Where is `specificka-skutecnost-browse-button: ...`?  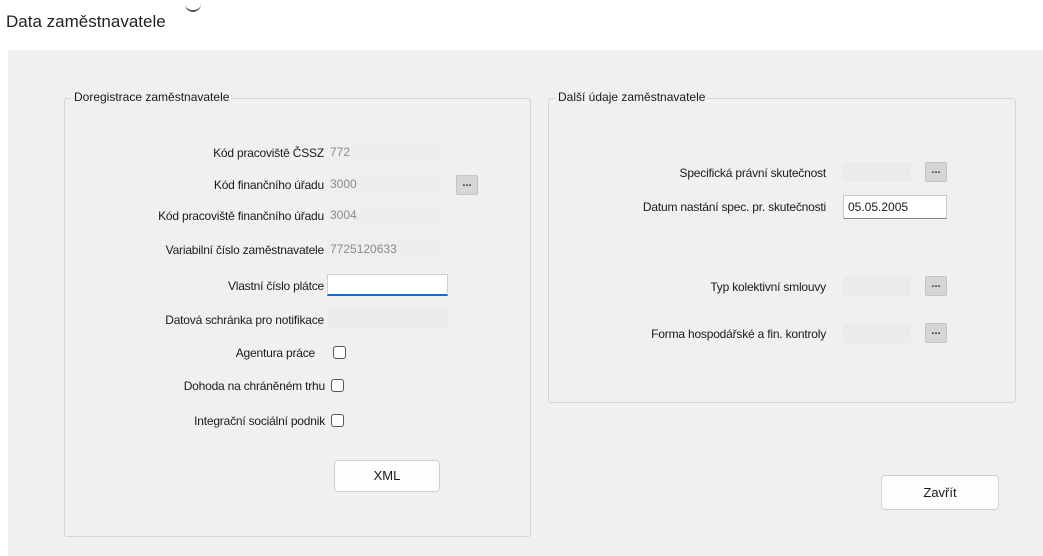
specificka-skutecnost-browse-button: ... is located at coordinates (936, 172).